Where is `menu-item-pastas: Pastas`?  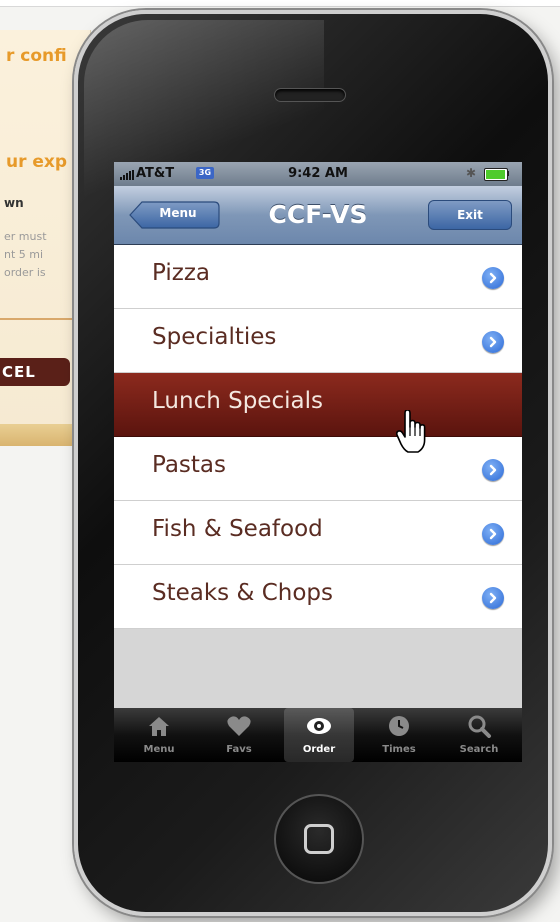 menu-item-pastas: Pastas is located at coordinates (318, 469).